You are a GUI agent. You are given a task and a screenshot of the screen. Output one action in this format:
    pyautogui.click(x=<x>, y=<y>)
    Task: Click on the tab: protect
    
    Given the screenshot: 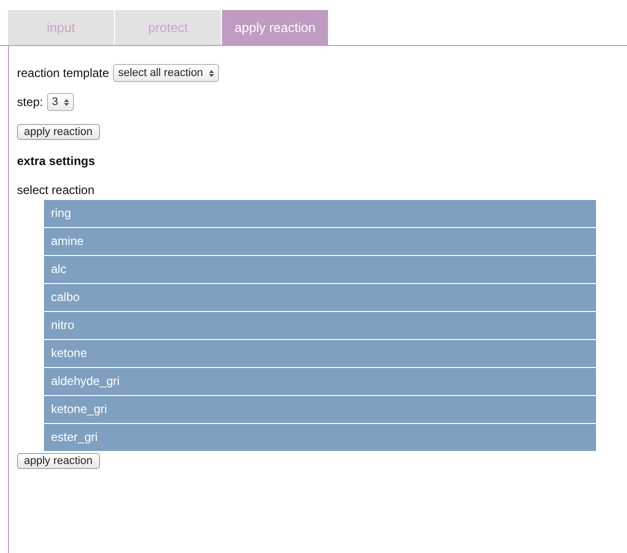 What is the action you would take?
    pyautogui.click(x=168, y=27)
    